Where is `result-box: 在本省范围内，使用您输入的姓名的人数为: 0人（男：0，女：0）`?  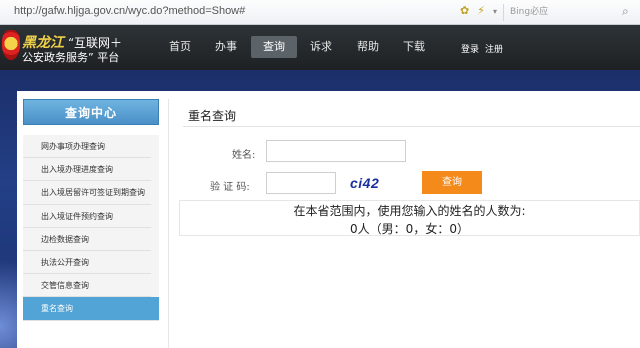 result-box: 在本省范围内，使用您输入的姓名的人数为: 0人（男：0，女：0） is located at coordinates (409, 218).